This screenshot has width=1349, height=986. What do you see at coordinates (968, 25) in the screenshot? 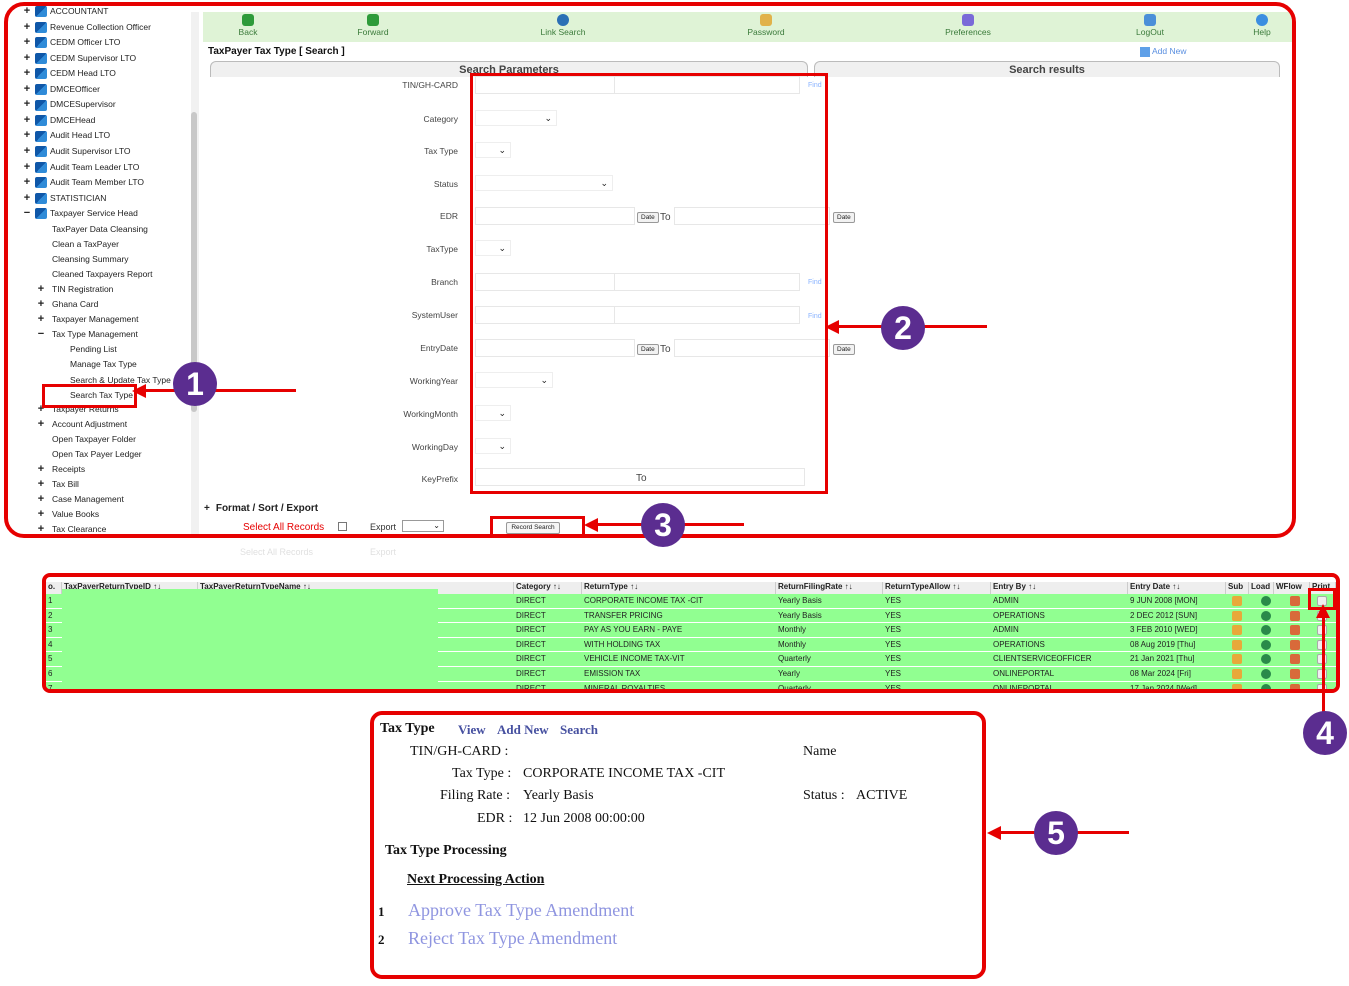
I see `preferences-button: Preferences` at bounding box center [968, 25].